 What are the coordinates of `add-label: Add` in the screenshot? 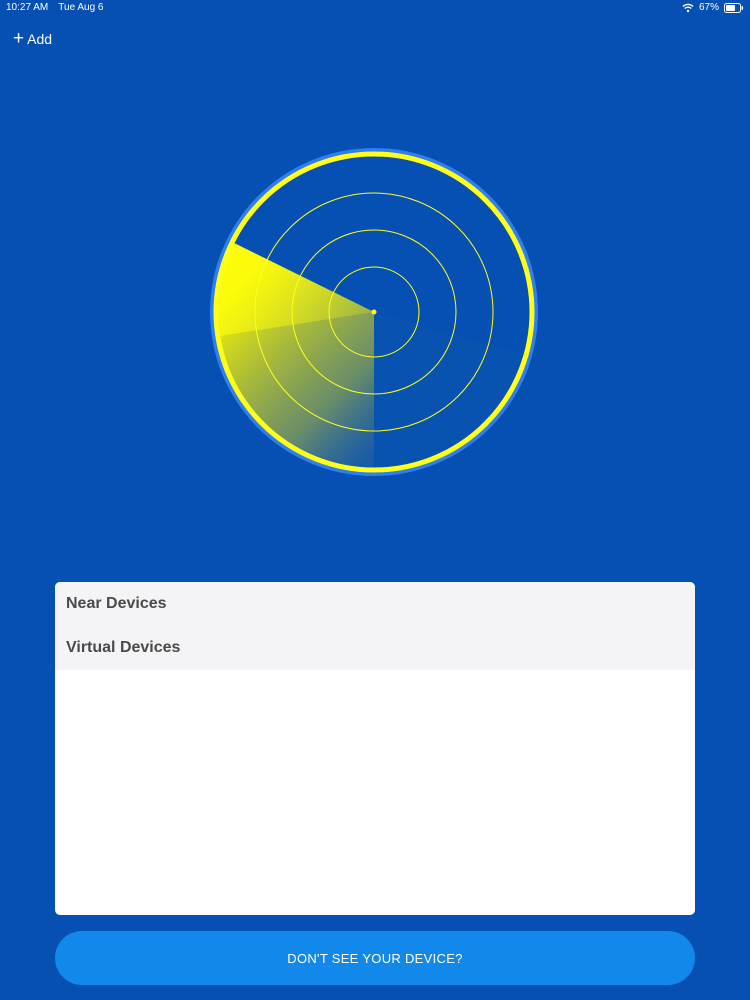 It's located at (40, 39).